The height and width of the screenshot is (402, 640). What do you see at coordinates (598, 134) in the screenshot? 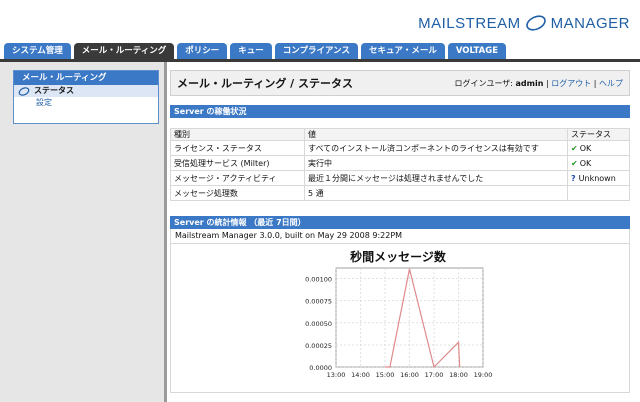
I see `column-header-status: ステータス` at bounding box center [598, 134].